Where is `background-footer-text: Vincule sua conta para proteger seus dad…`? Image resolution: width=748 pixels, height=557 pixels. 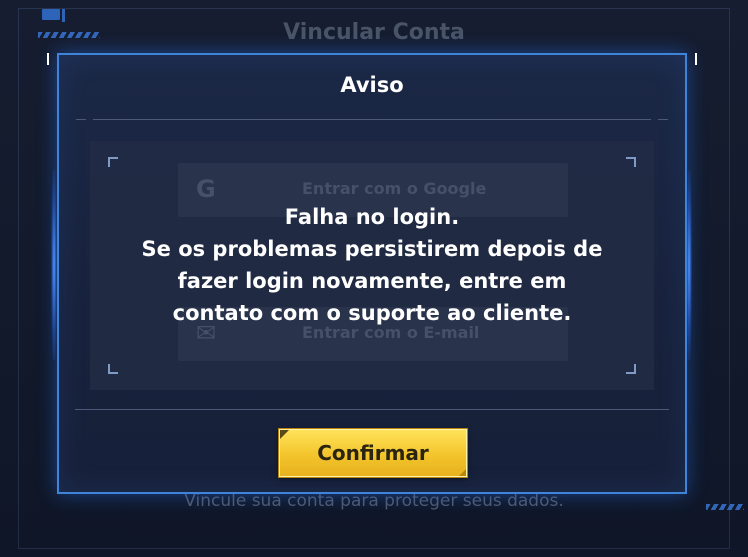
background-footer-text: Vincule sua conta para proteger seus dad… is located at coordinates (374, 501).